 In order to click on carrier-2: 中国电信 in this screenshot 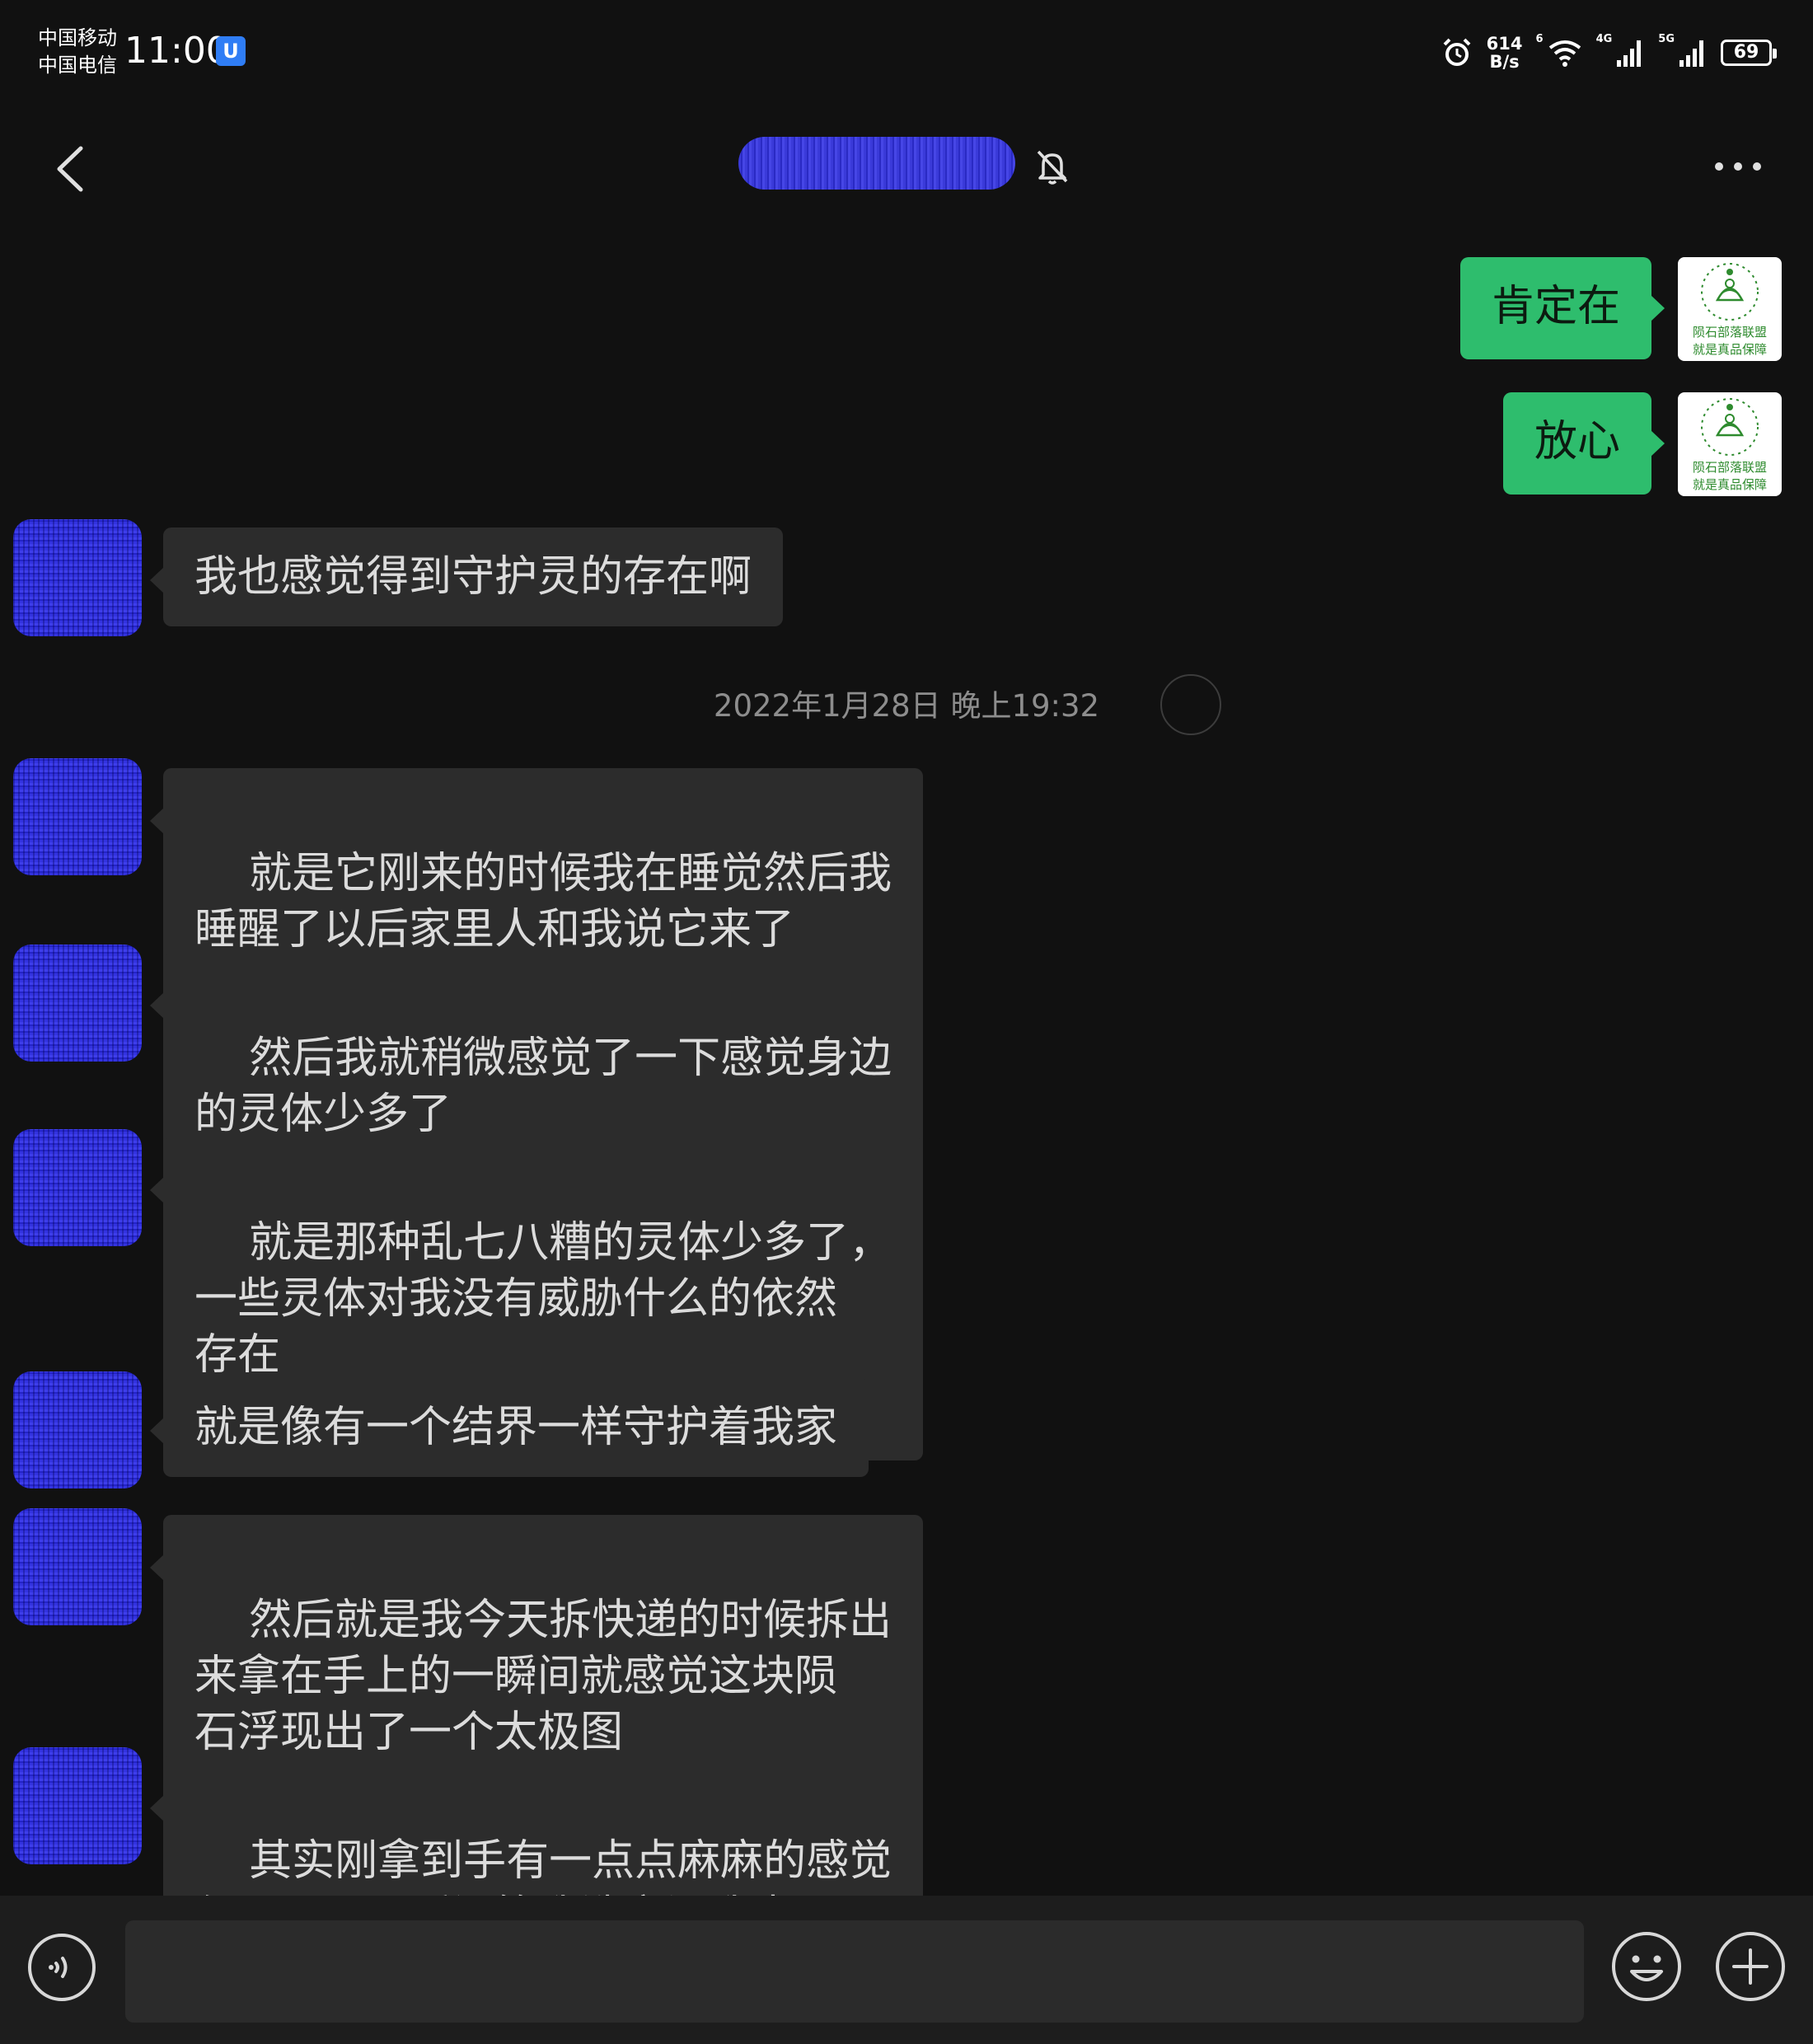, I will do `click(77, 65)`.